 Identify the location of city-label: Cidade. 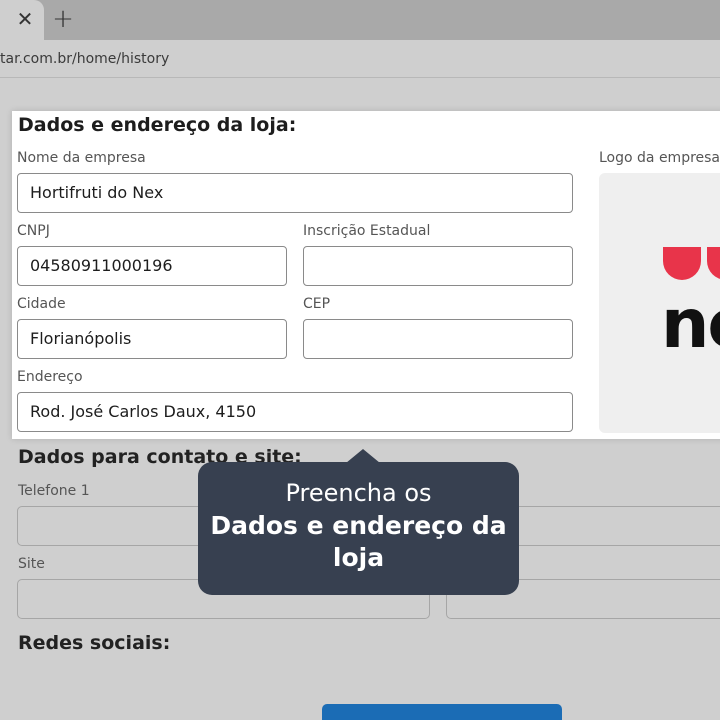
(41, 304).